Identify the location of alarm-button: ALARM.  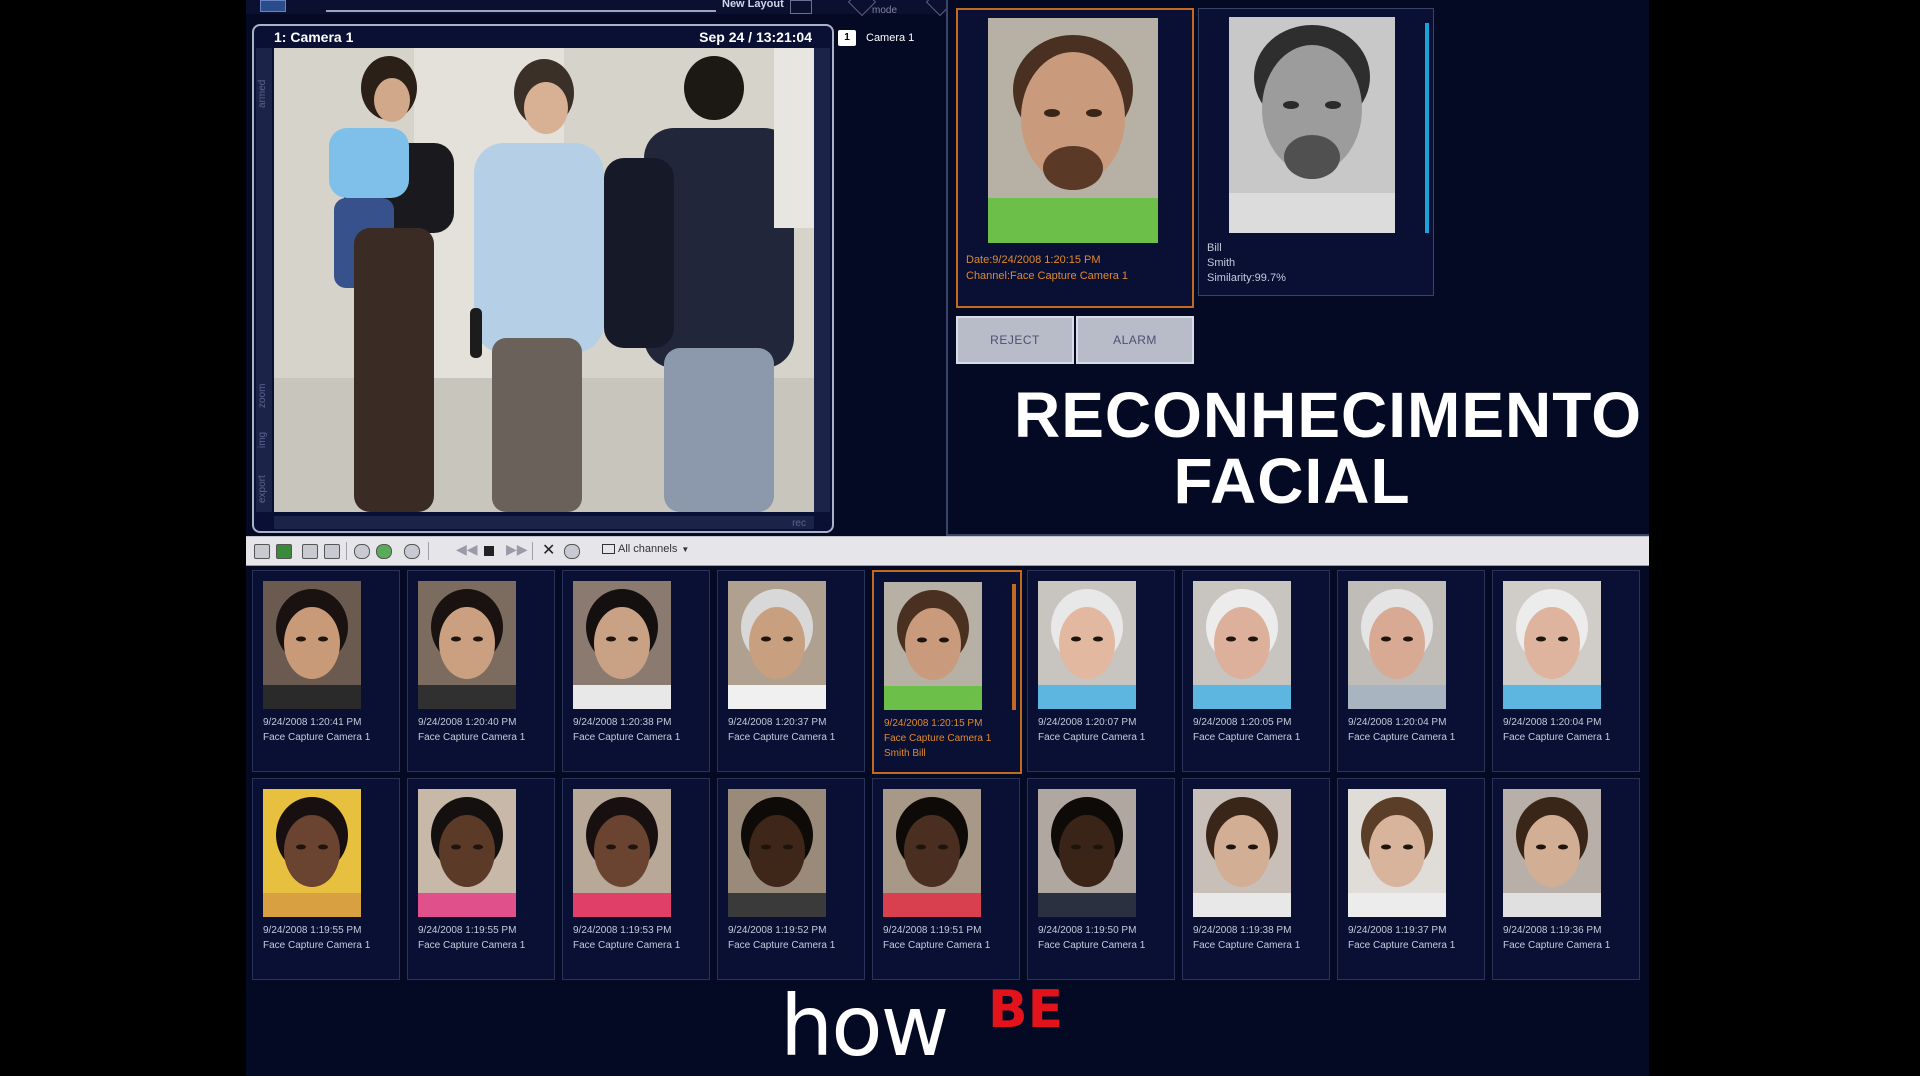
(1135, 340).